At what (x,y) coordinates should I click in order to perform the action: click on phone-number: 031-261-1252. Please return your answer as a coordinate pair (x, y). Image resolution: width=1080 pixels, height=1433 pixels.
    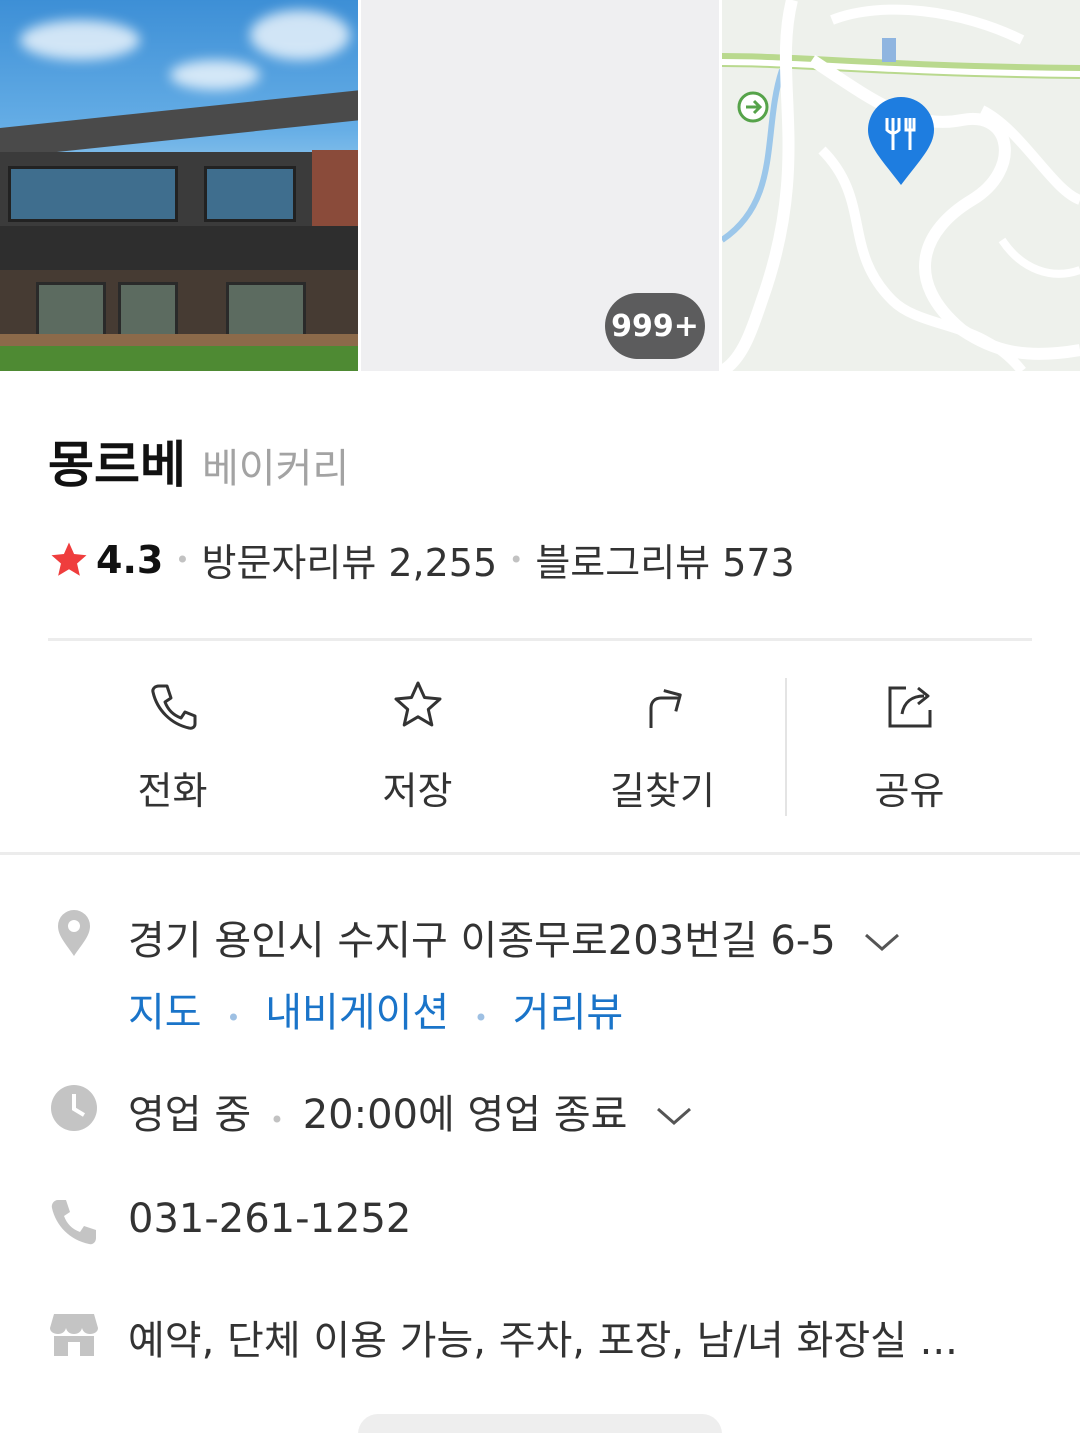
    Looking at the image, I should click on (269, 1219).